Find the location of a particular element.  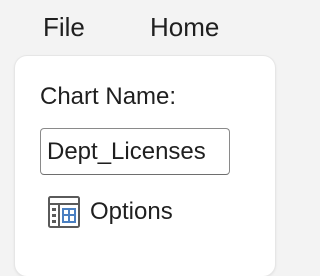

chart-name-label: Chart Name: is located at coordinates (108, 96).